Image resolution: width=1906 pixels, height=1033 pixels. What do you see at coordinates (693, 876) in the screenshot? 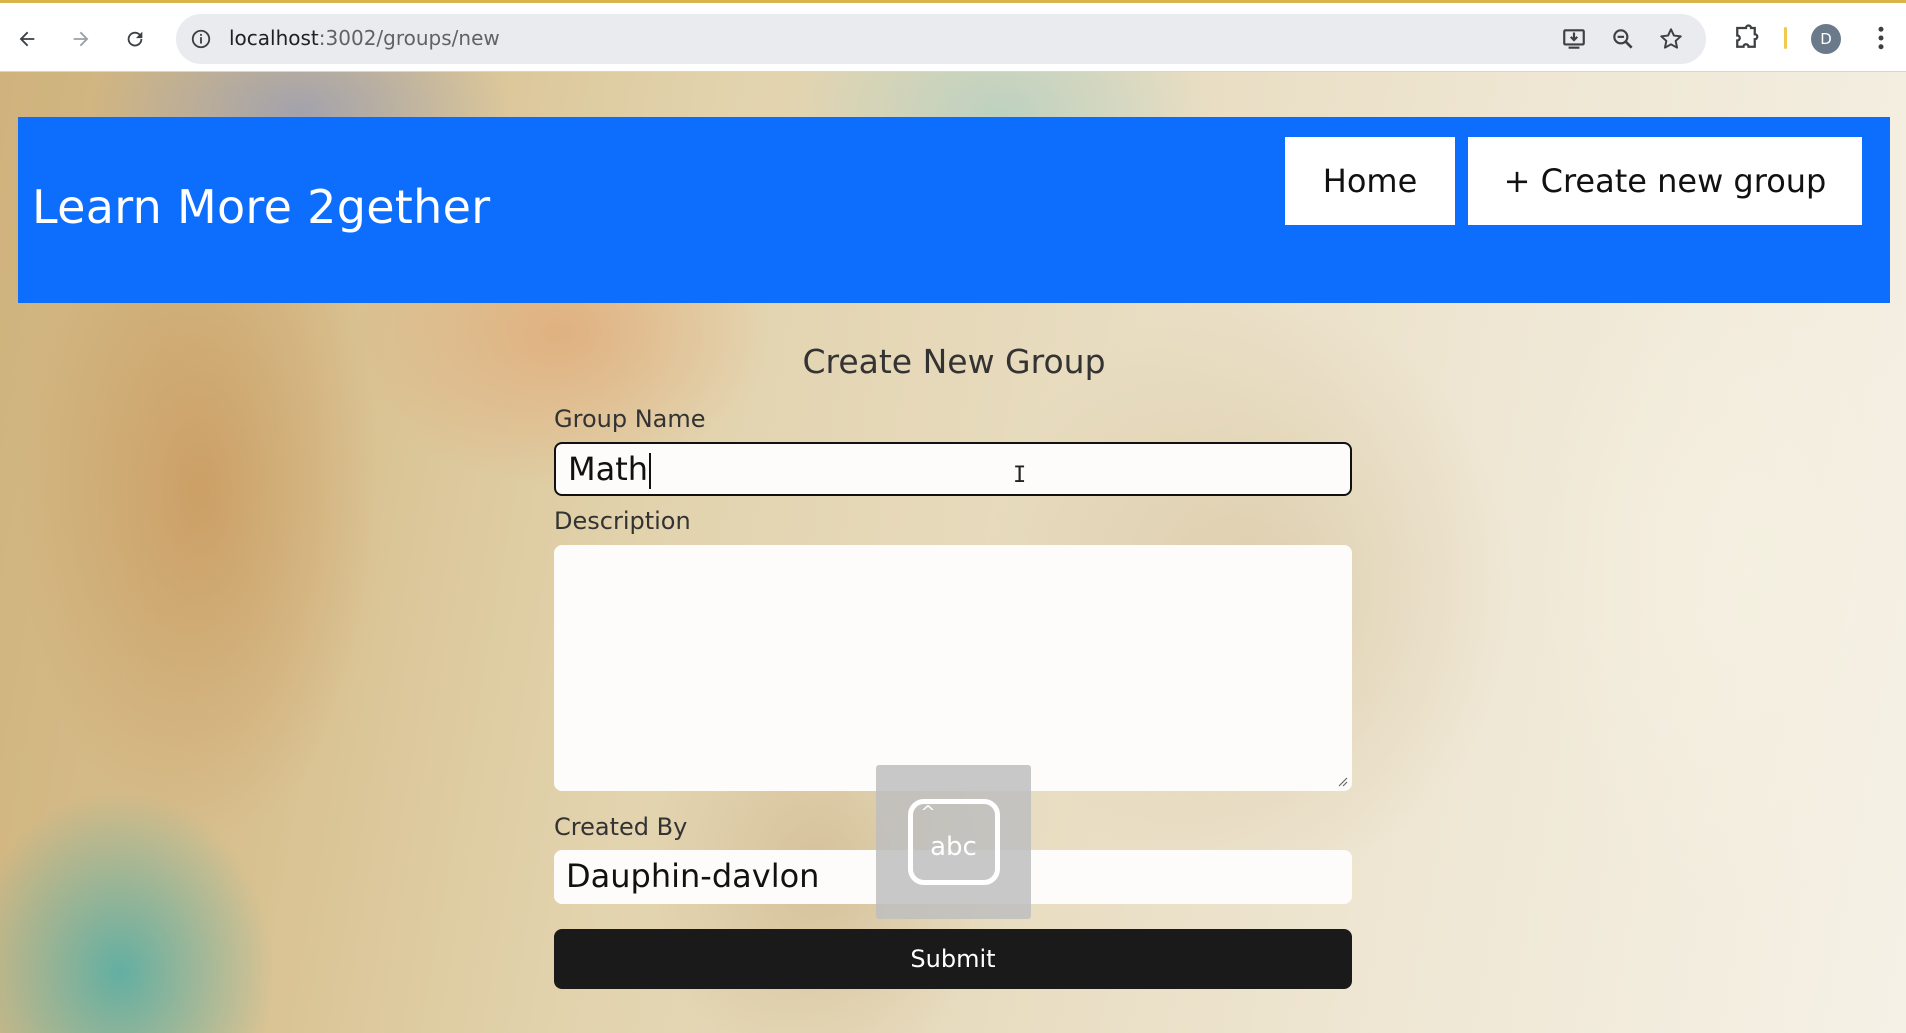
I see `created-by-value: Dauphin-davlon` at bounding box center [693, 876].